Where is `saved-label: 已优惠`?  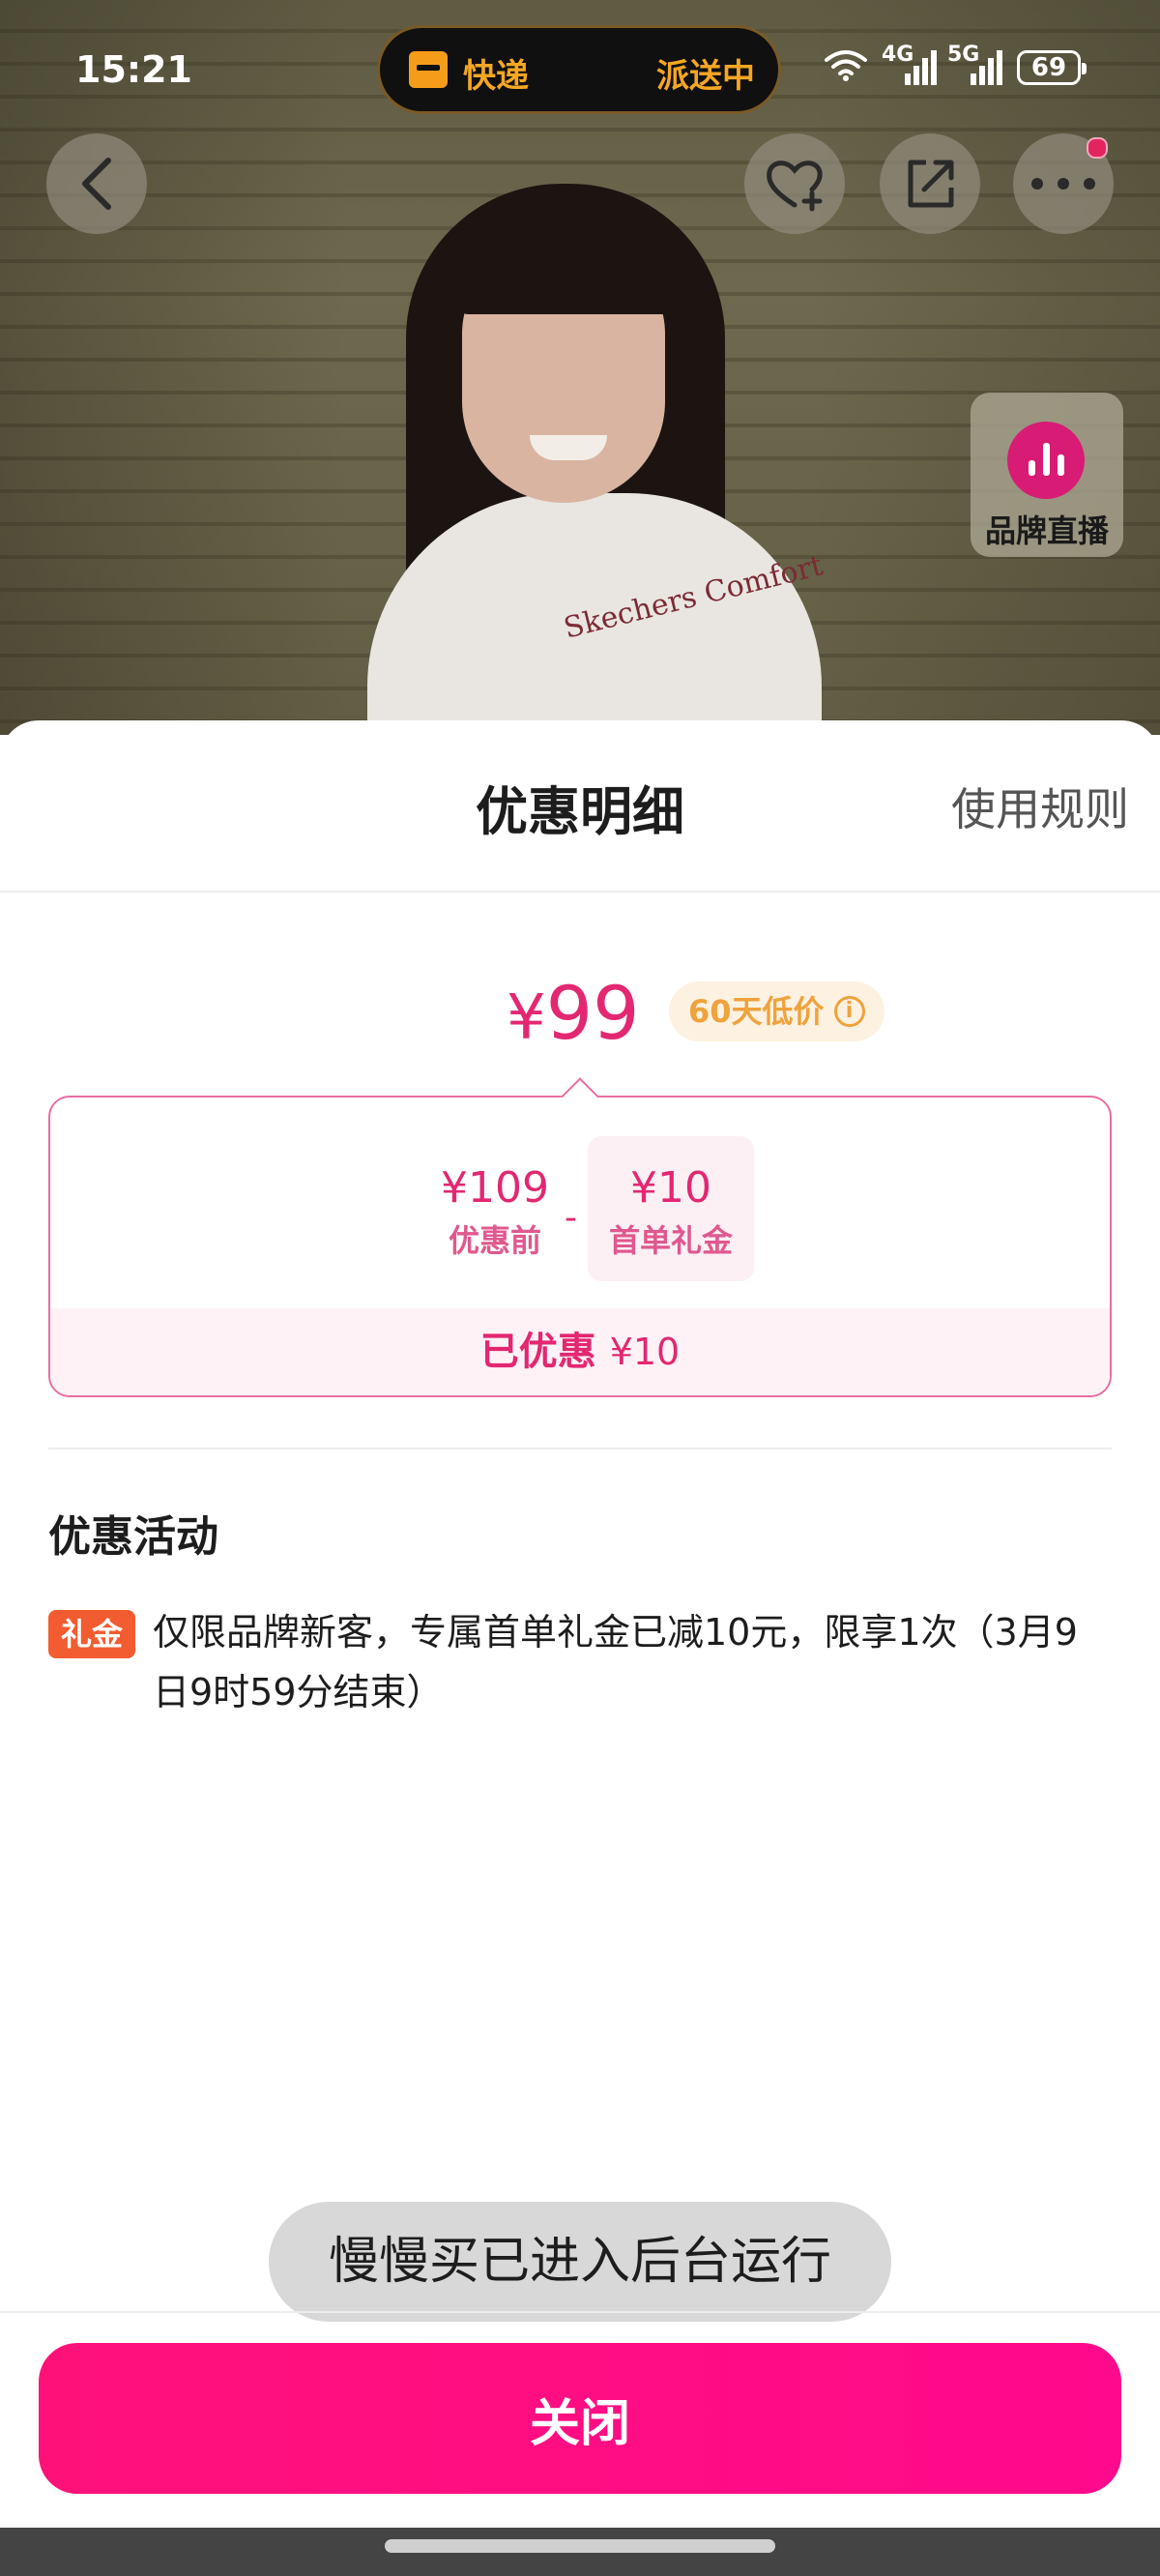 saved-label: 已优惠 is located at coordinates (537, 1352).